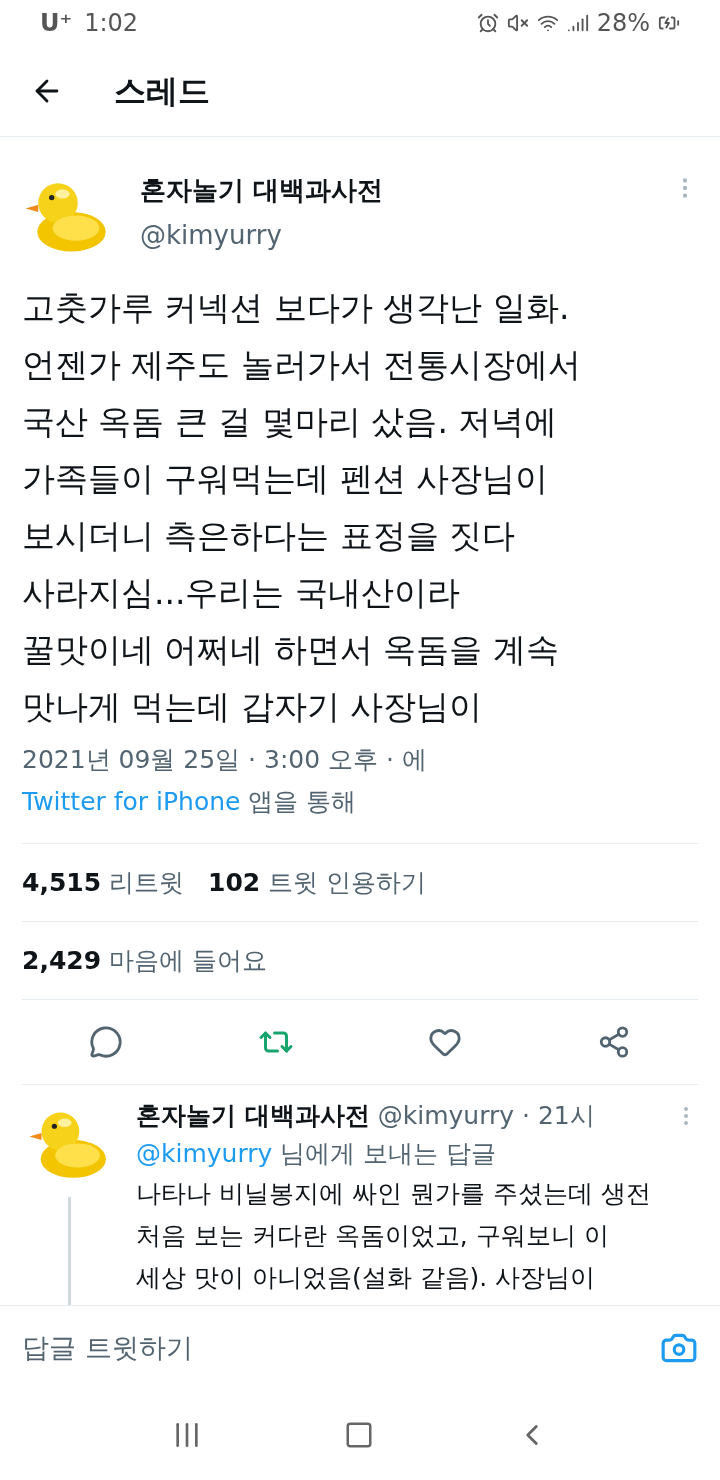 The image size is (720, 1480). Describe the element at coordinates (269, 536) in the screenshot. I see `tweet-text-line: 보시더니 측은하다는 표정을 짓다` at that location.